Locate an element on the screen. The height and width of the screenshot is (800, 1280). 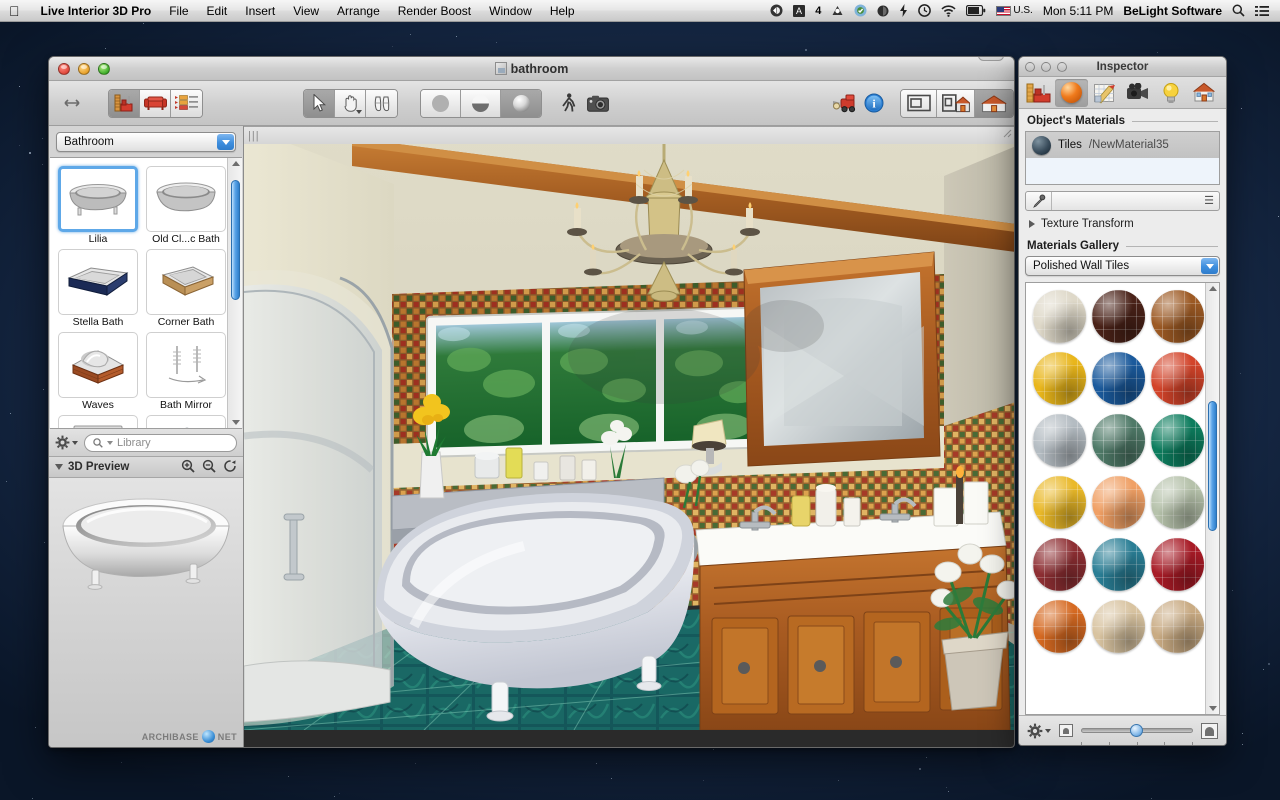
info-button: i is located at coordinates (873, 103).